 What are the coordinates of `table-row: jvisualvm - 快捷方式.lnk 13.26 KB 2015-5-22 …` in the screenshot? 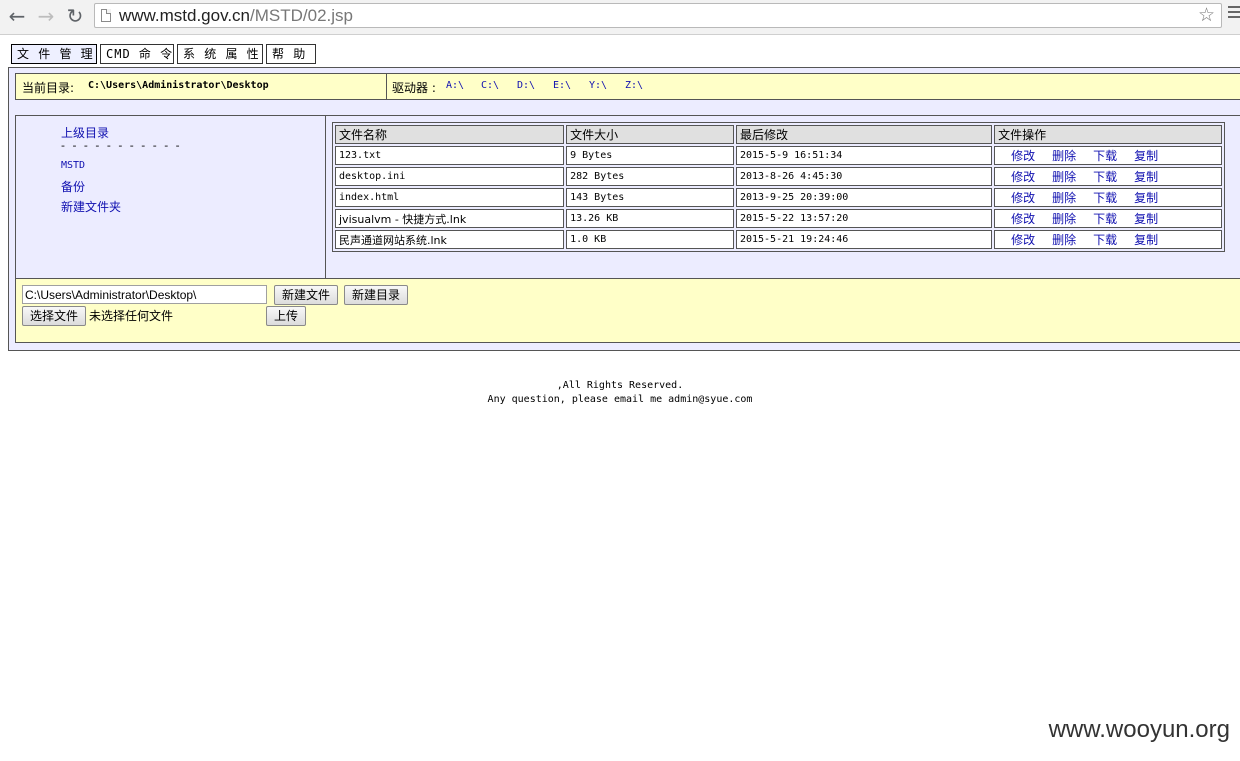 It's located at (778, 218).